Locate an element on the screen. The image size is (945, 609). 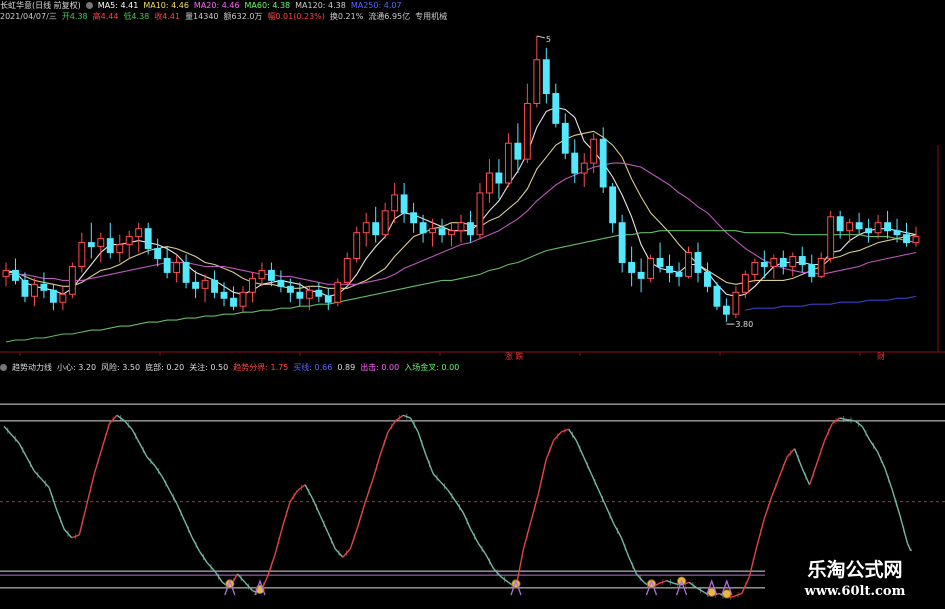
ma-line-ma250 is located at coordinates (831, 303).